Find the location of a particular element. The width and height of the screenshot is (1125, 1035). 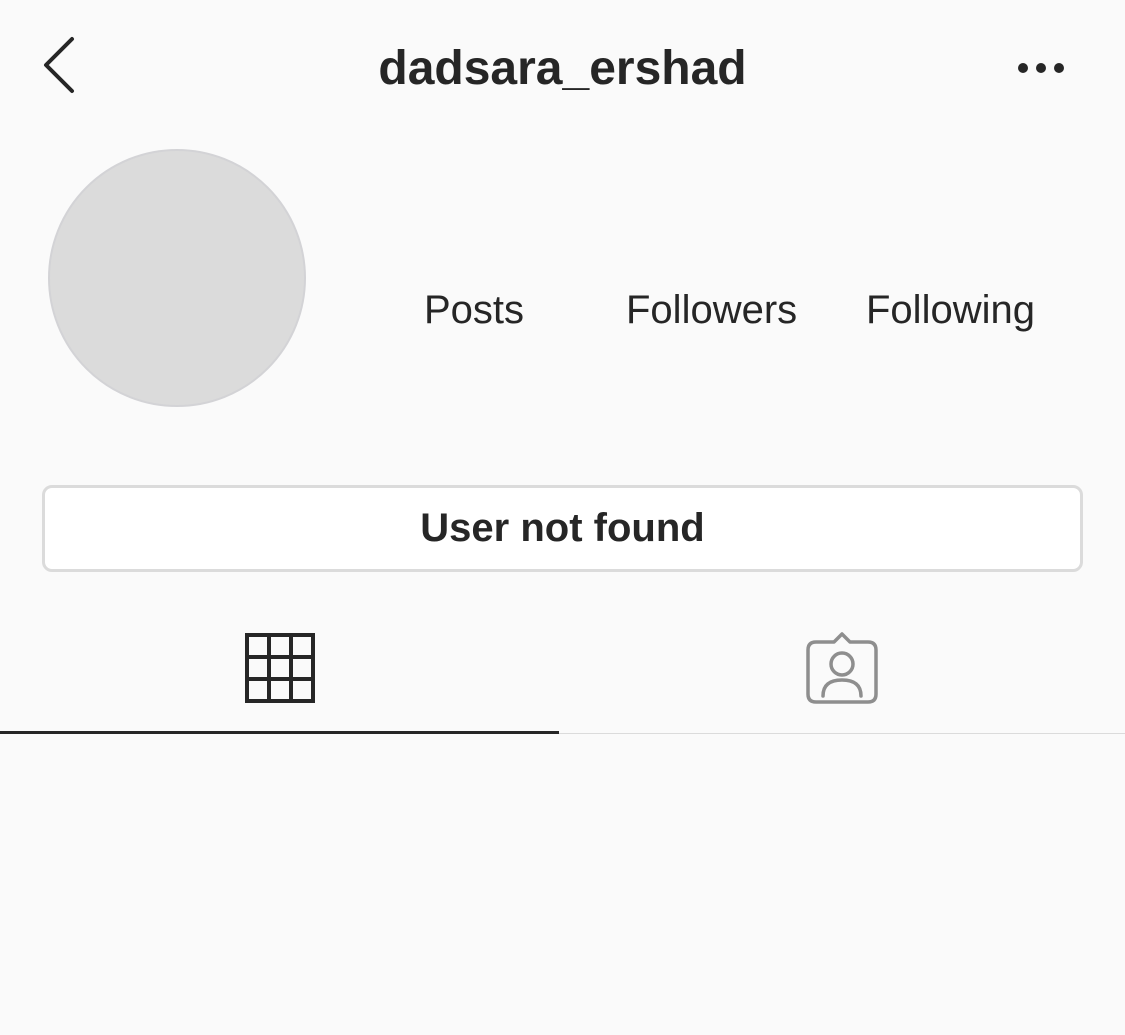

tagged-person-icon is located at coordinates (842, 668).